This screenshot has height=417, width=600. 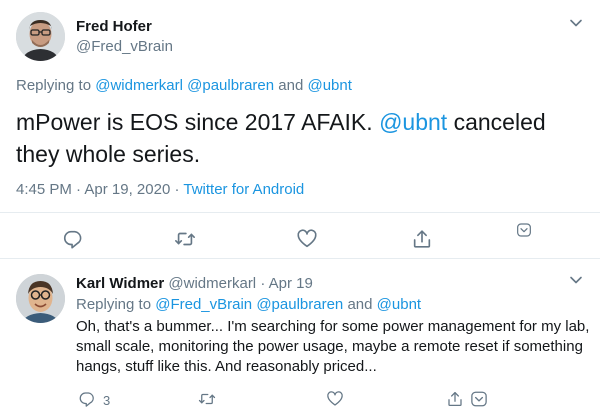 What do you see at coordinates (243, 189) in the screenshot?
I see `tweet-source: Twitter for Android` at bounding box center [243, 189].